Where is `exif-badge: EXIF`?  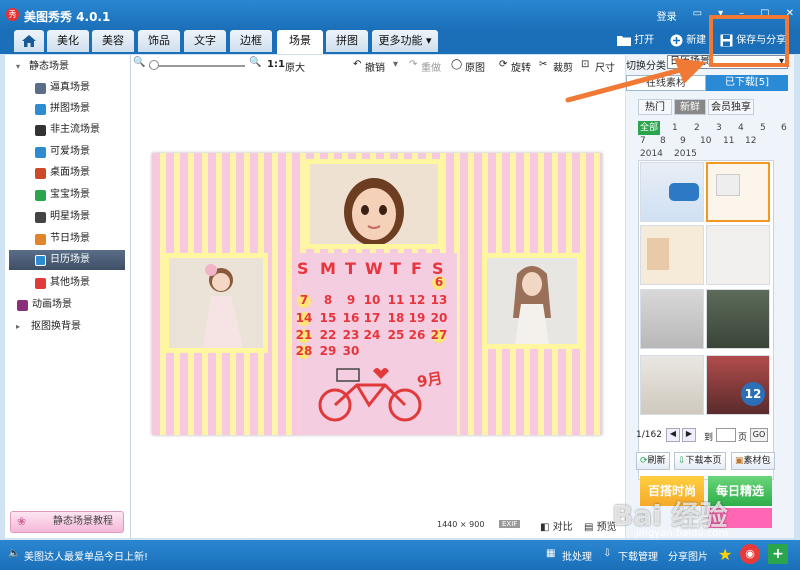 exif-badge: EXIF is located at coordinates (510, 524).